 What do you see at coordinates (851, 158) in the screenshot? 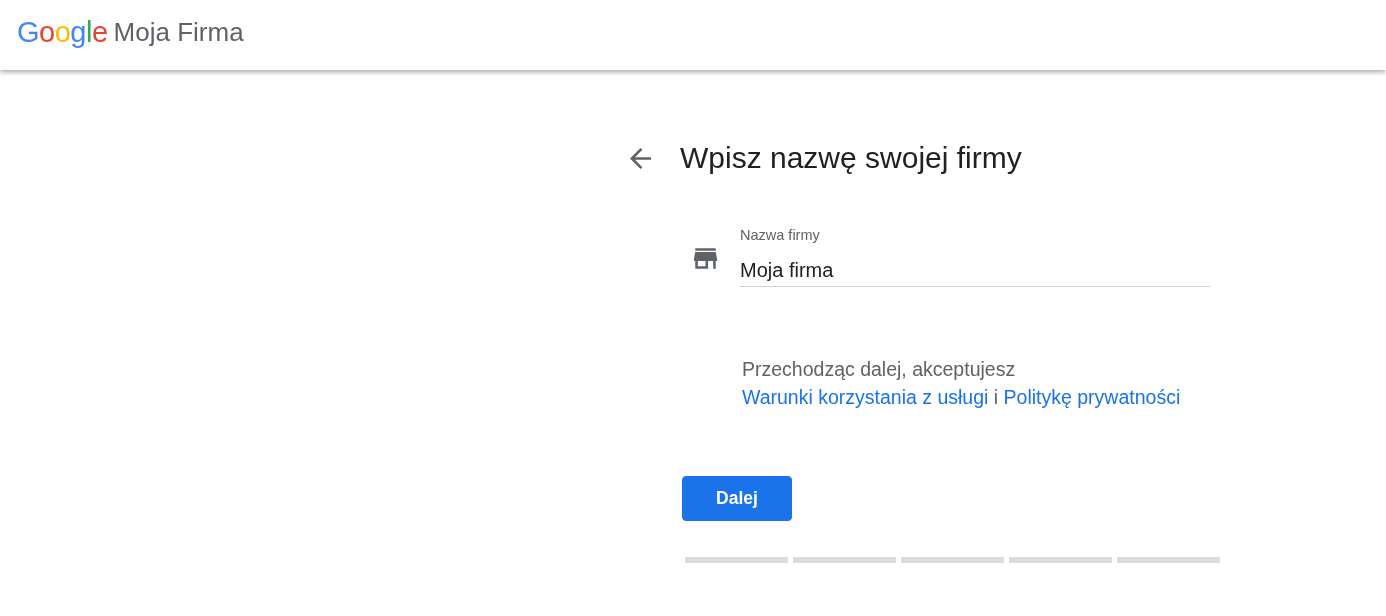
I see `page-title: Wpisz nazwę swojej firmy` at bounding box center [851, 158].